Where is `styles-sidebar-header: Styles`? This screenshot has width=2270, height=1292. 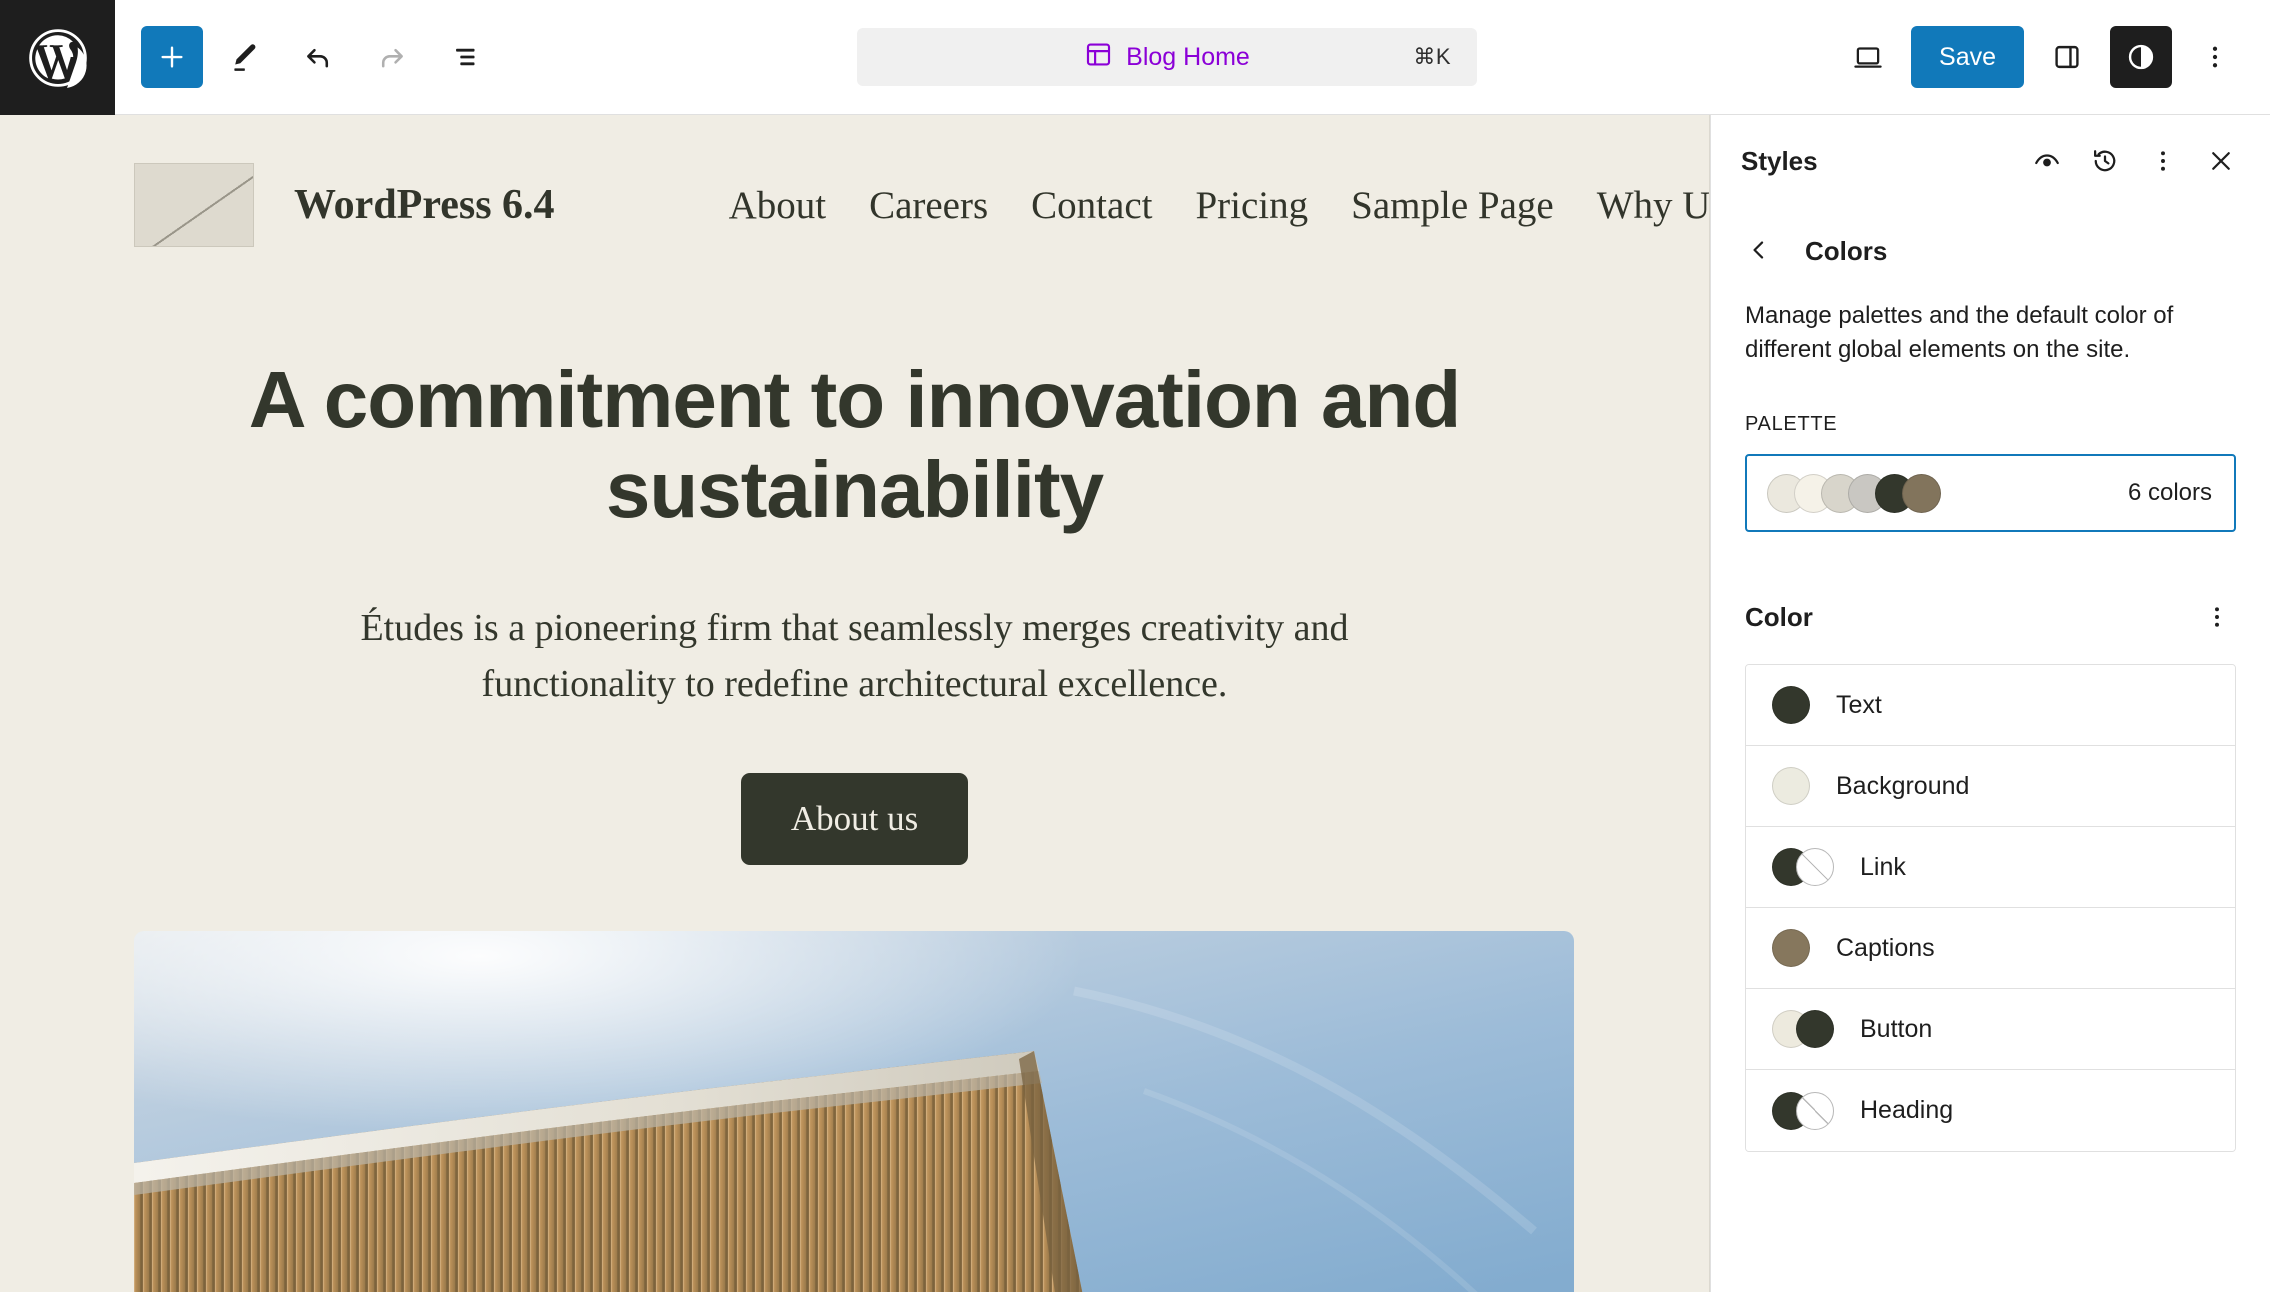 styles-sidebar-header: Styles is located at coordinates (1990, 161).